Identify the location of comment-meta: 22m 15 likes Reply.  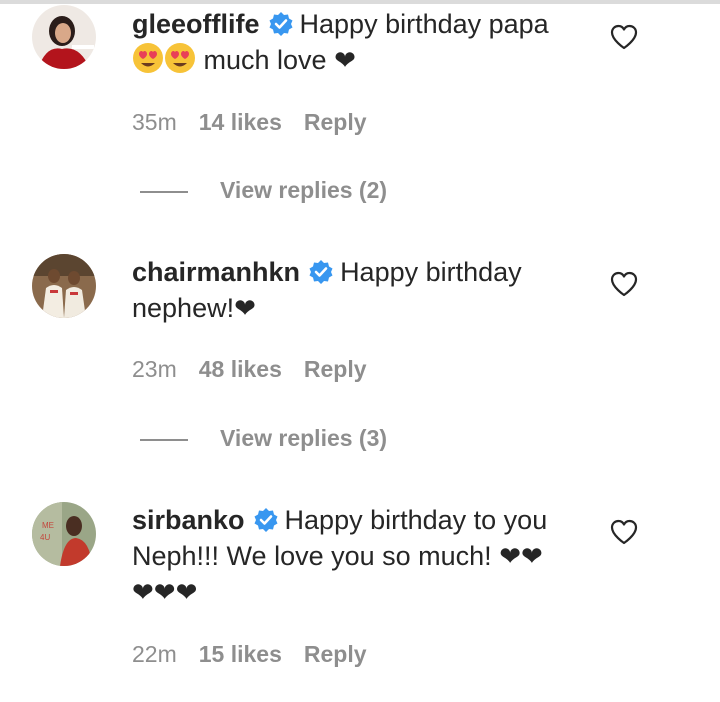
(260, 654).